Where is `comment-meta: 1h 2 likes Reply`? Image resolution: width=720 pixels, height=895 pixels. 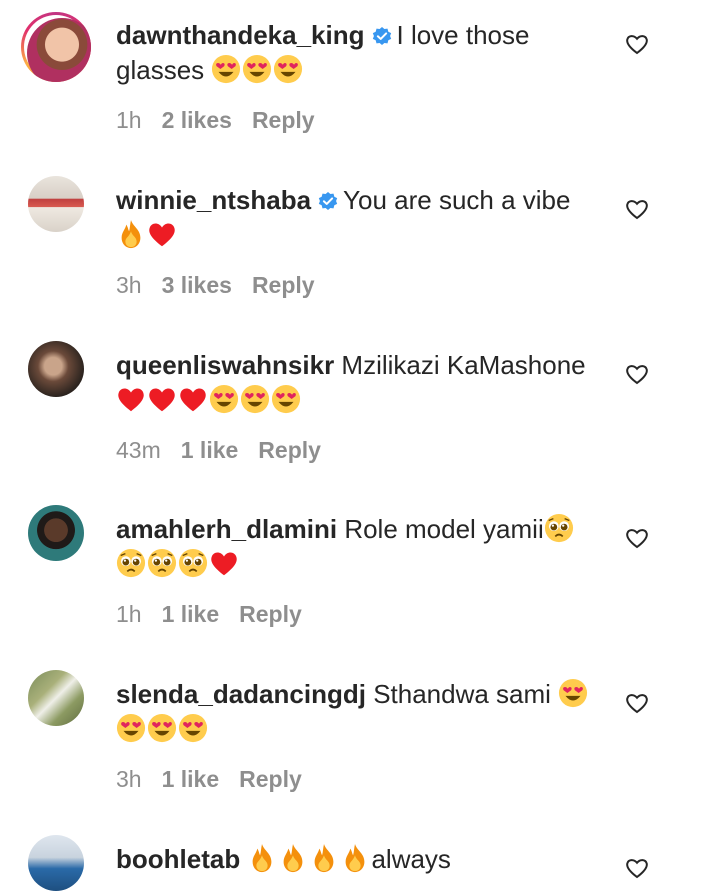 comment-meta: 1h 2 likes Reply is located at coordinates (215, 120).